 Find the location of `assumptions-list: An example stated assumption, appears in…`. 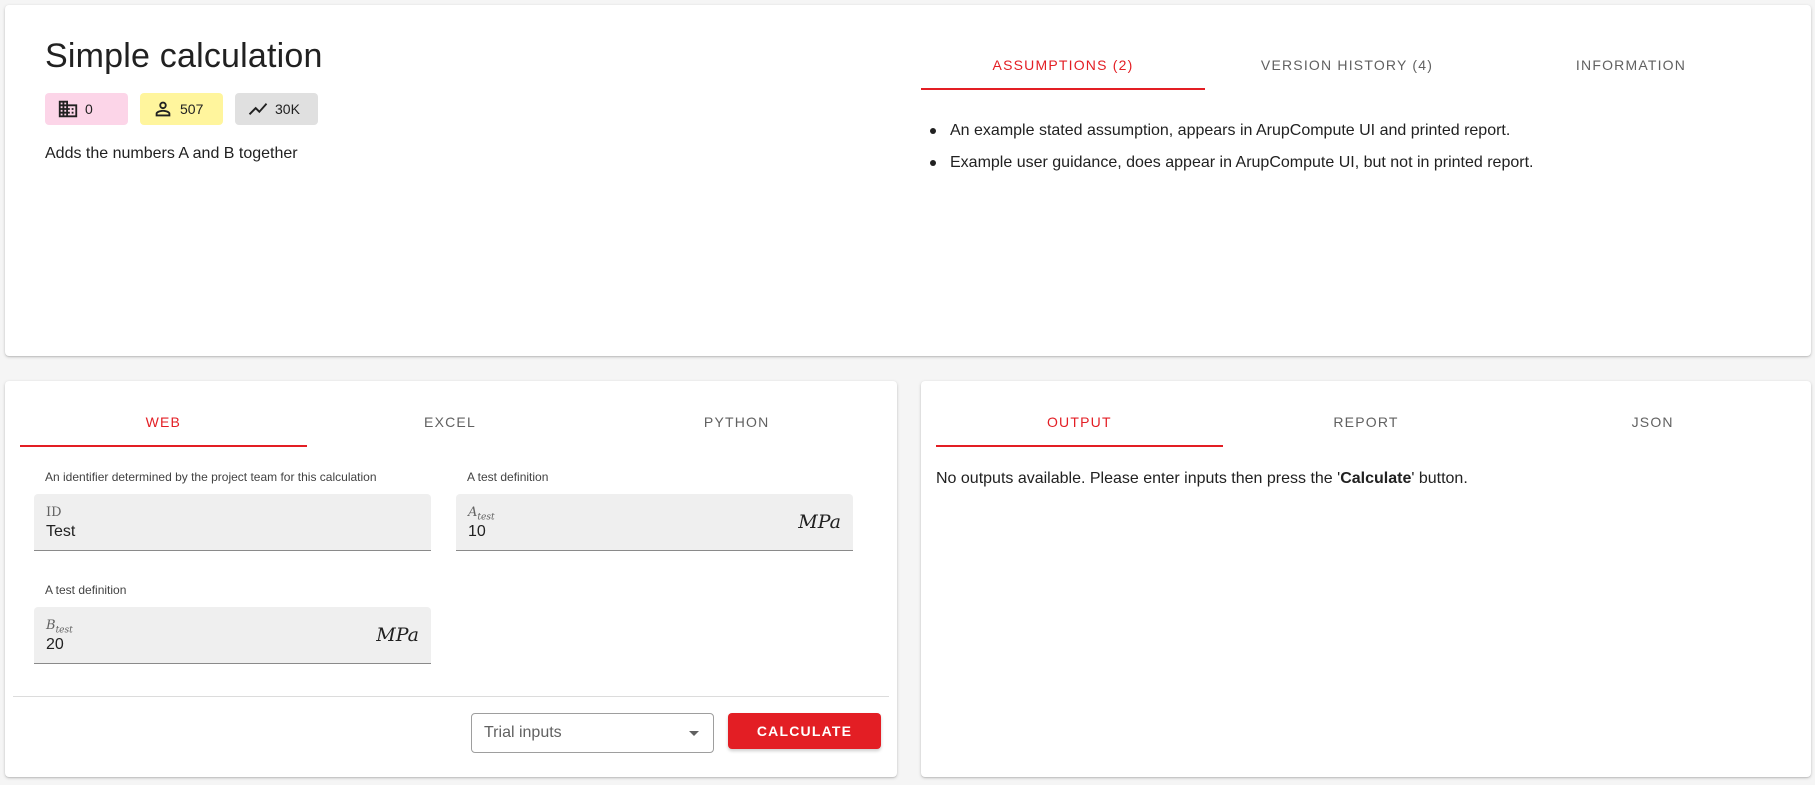

assumptions-list: An example stated assumption, appears in… is located at coordinates (1352, 153).